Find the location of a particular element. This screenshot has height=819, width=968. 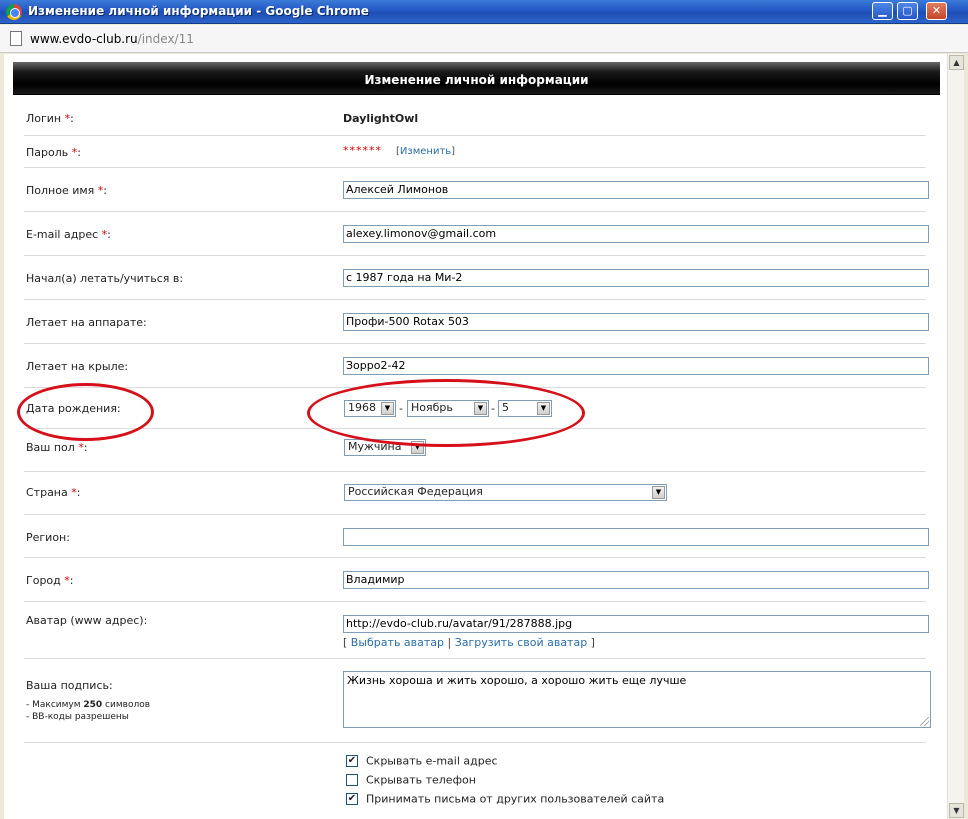

city-label: Город *: is located at coordinates (50, 580).